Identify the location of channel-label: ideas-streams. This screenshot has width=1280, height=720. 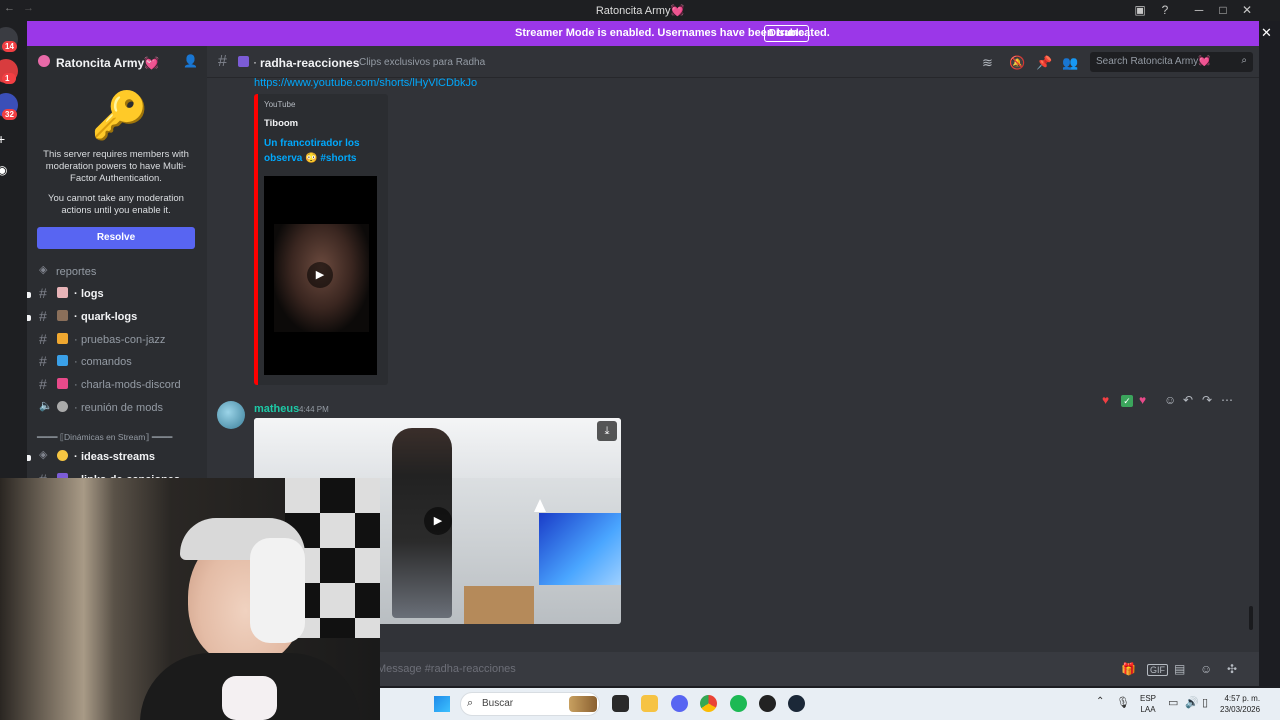
(118, 457).